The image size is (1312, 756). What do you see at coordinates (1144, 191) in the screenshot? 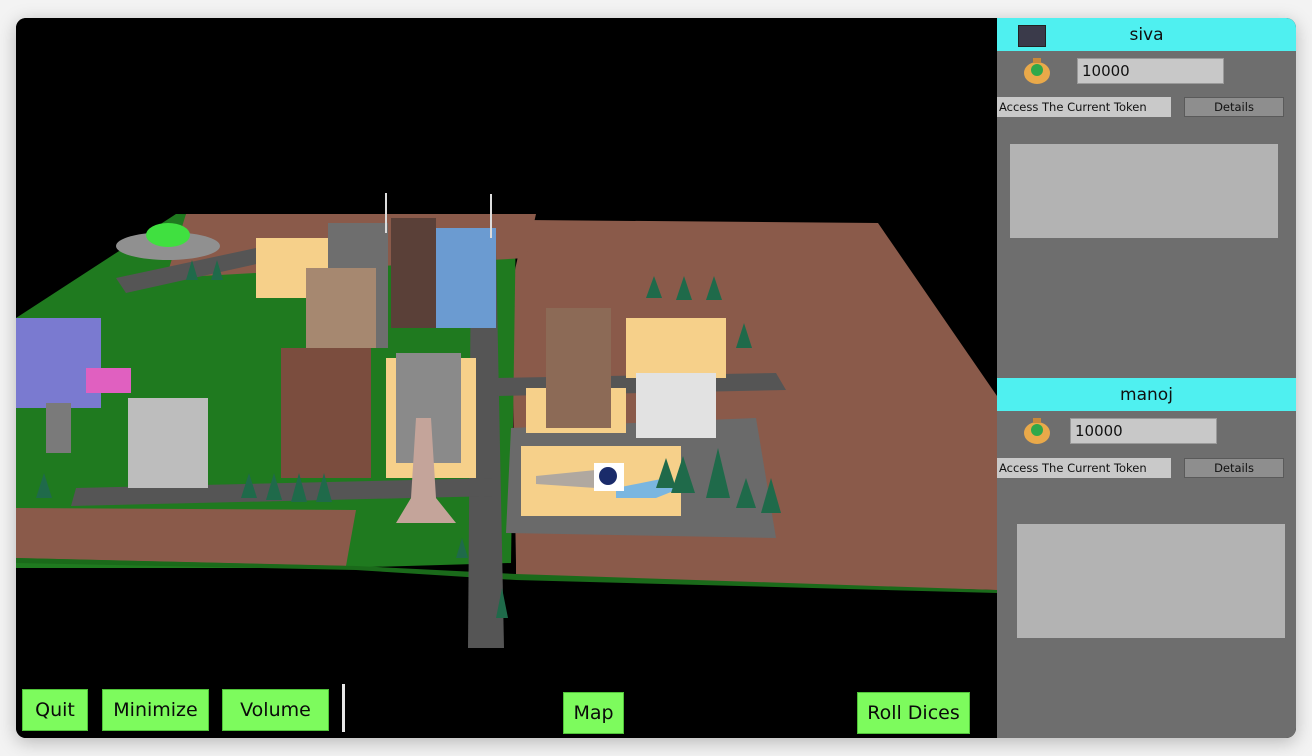
I see `player-1-token-display` at bounding box center [1144, 191].